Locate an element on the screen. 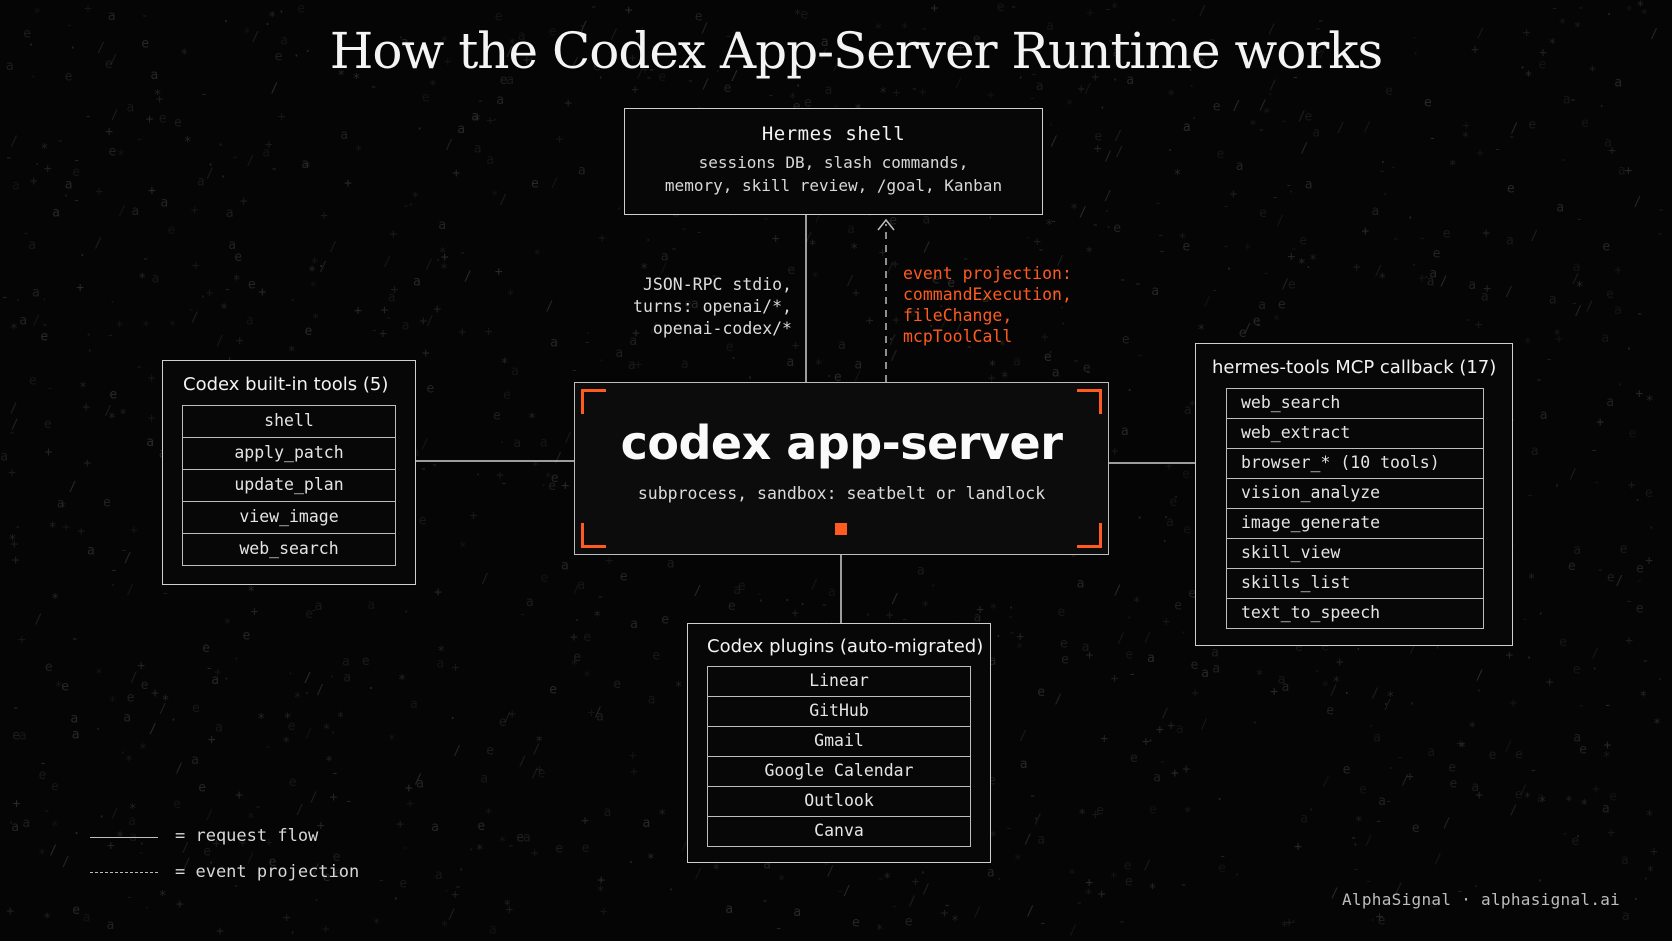 The image size is (1672, 941). list-item: text_to_speech is located at coordinates (1355, 614).